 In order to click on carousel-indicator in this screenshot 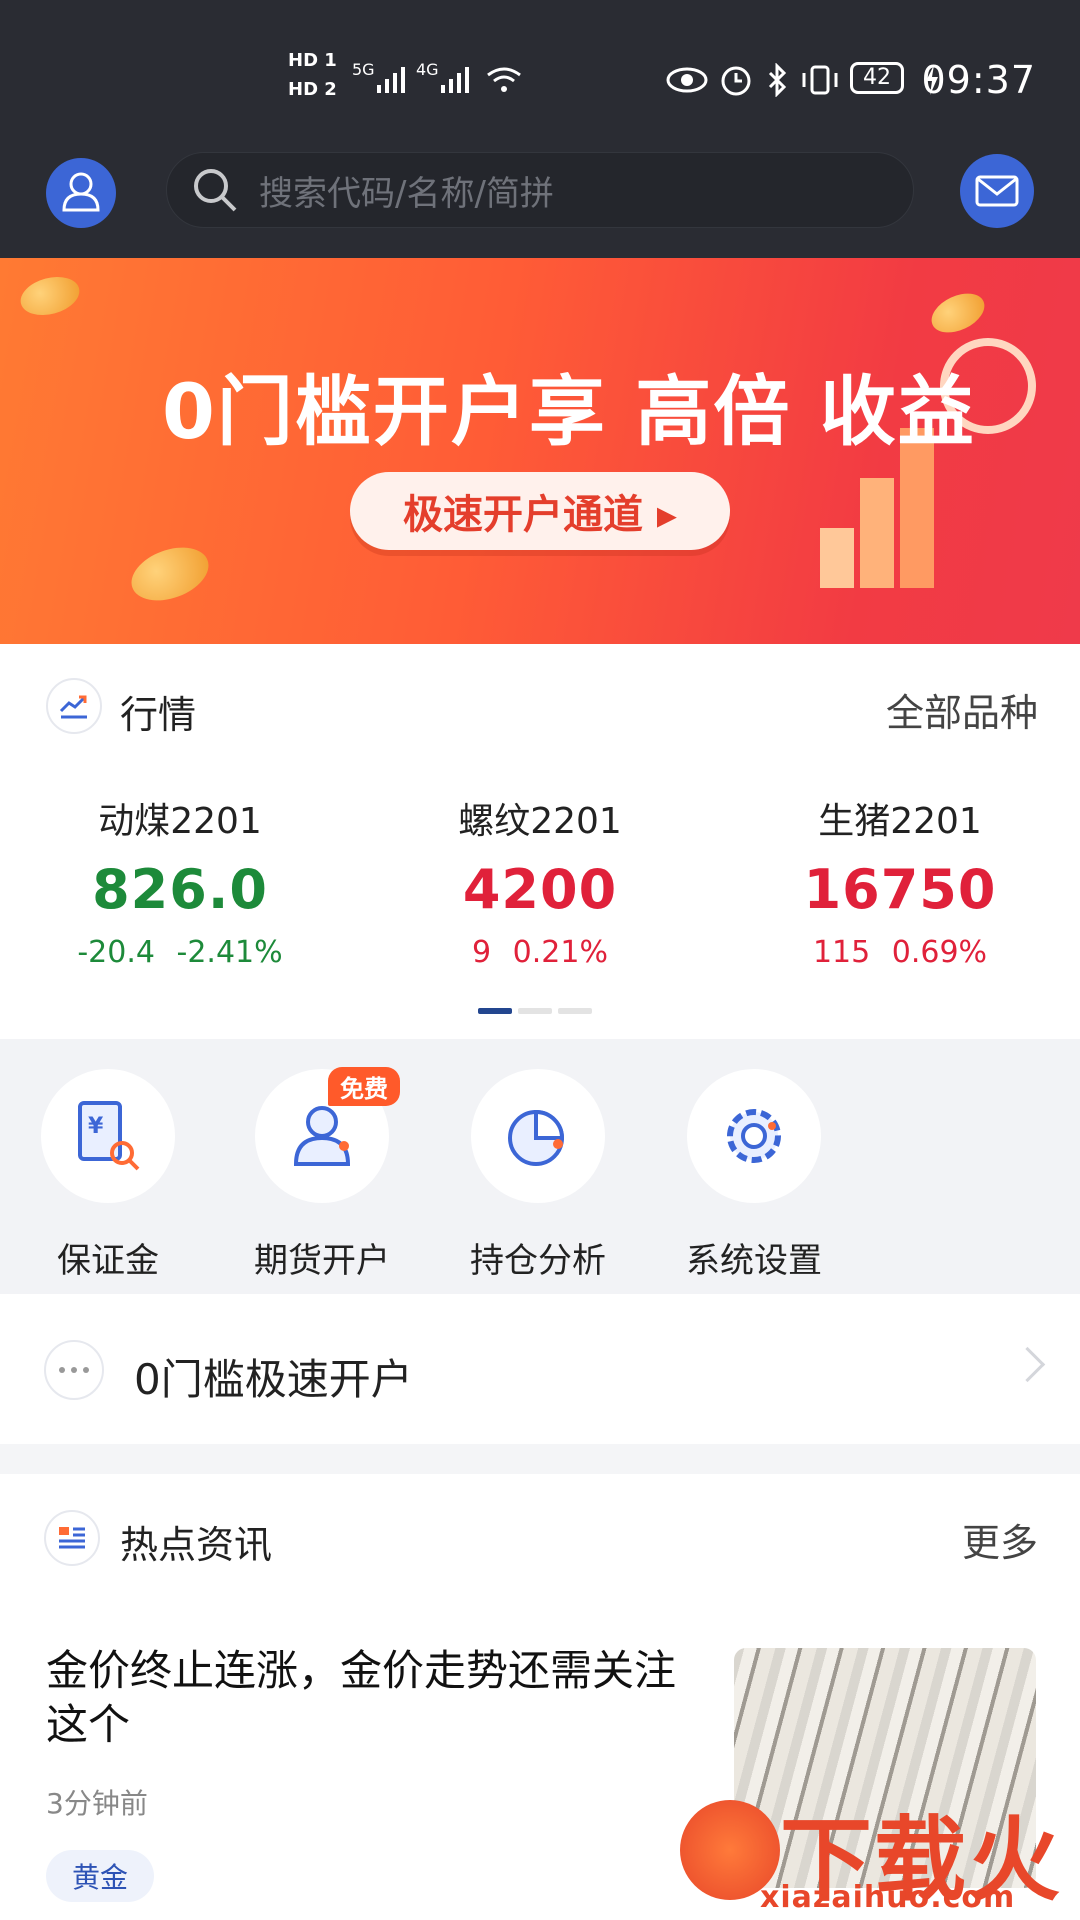, I will do `click(535, 1011)`.